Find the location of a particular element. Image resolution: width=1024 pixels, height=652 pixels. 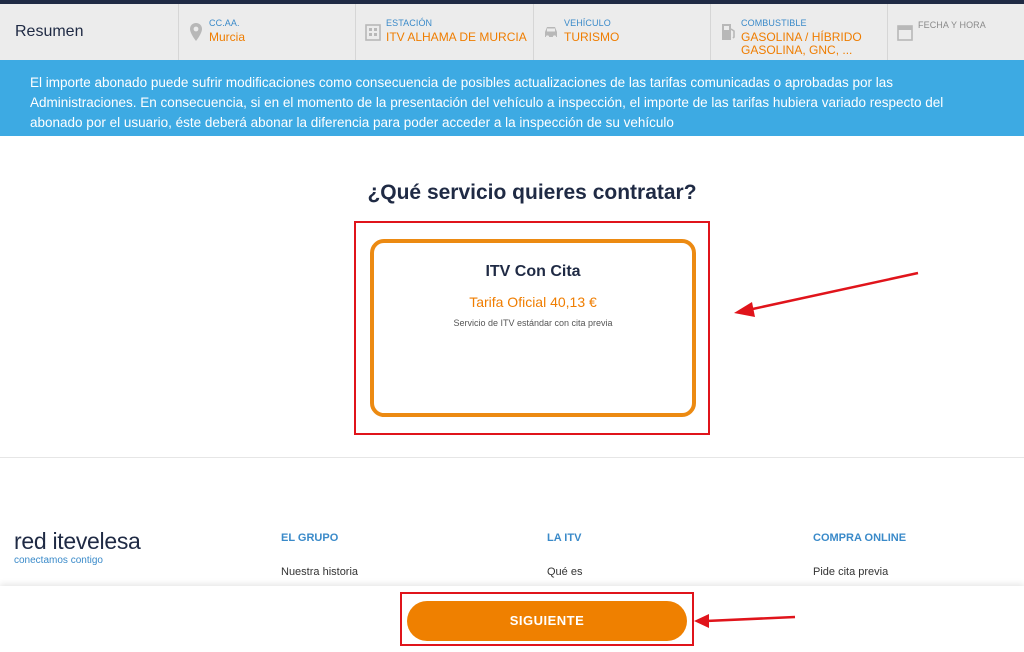

annotation-arrows is located at coordinates (806, 449).